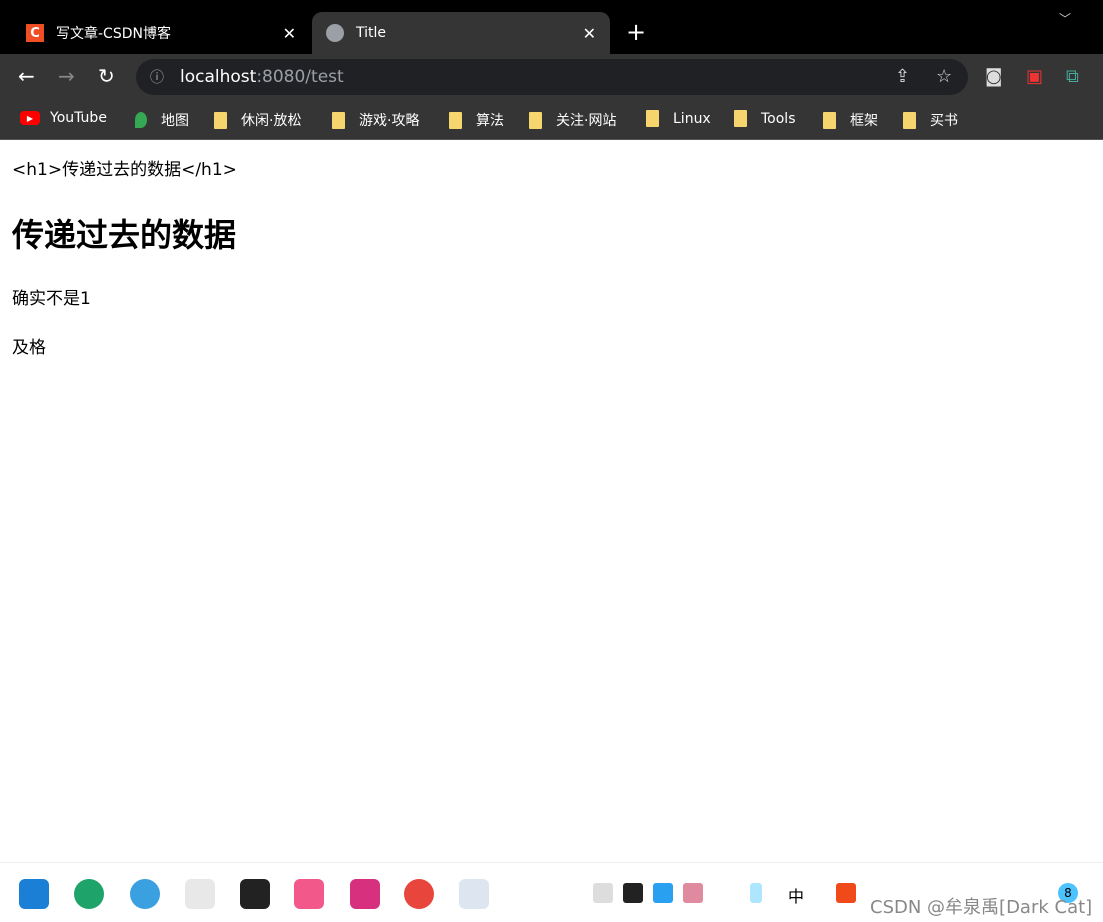 This screenshot has width=1103, height=922. I want to click on bookmark: Tools, so click(765, 118).